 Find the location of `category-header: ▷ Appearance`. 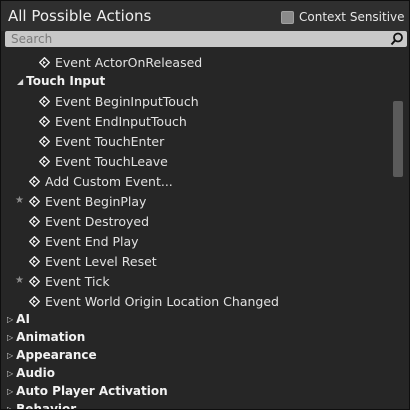

category-header: ▷ Appearance is located at coordinates (52, 355).